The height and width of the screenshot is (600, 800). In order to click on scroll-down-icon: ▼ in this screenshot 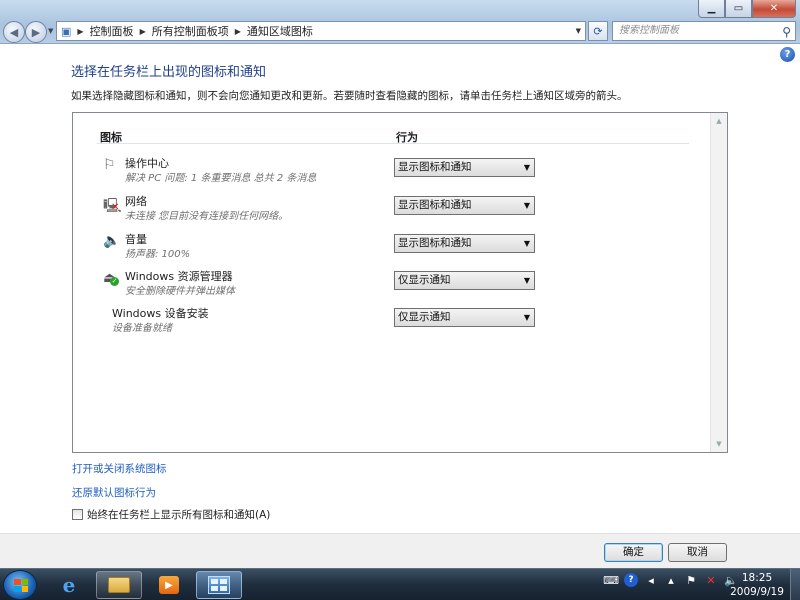, I will do `click(719, 444)`.